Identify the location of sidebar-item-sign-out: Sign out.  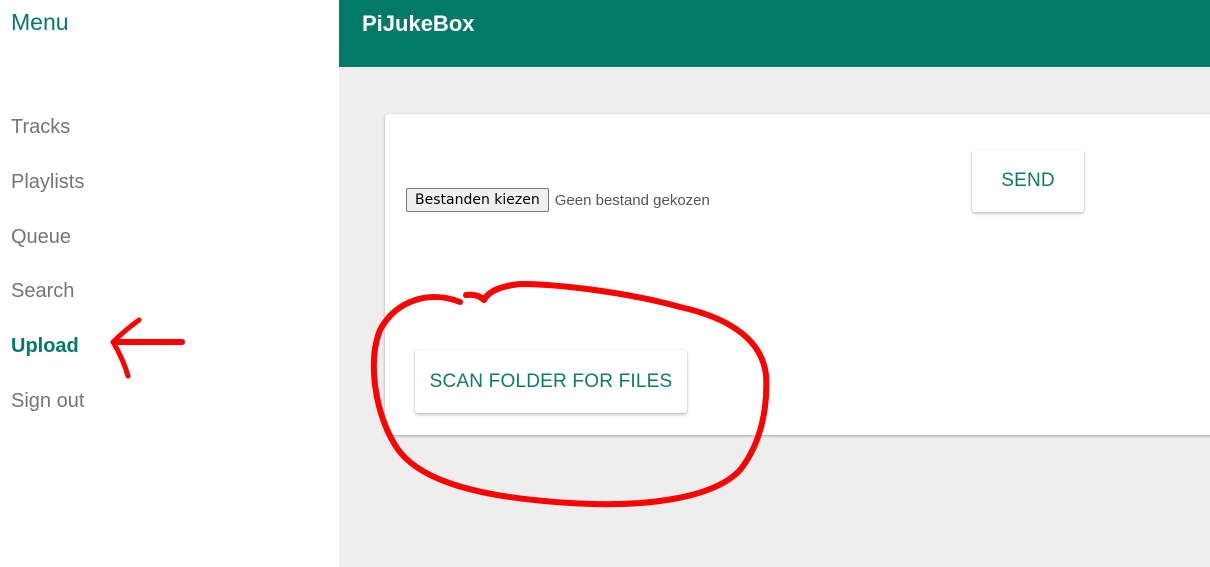
(47, 401).